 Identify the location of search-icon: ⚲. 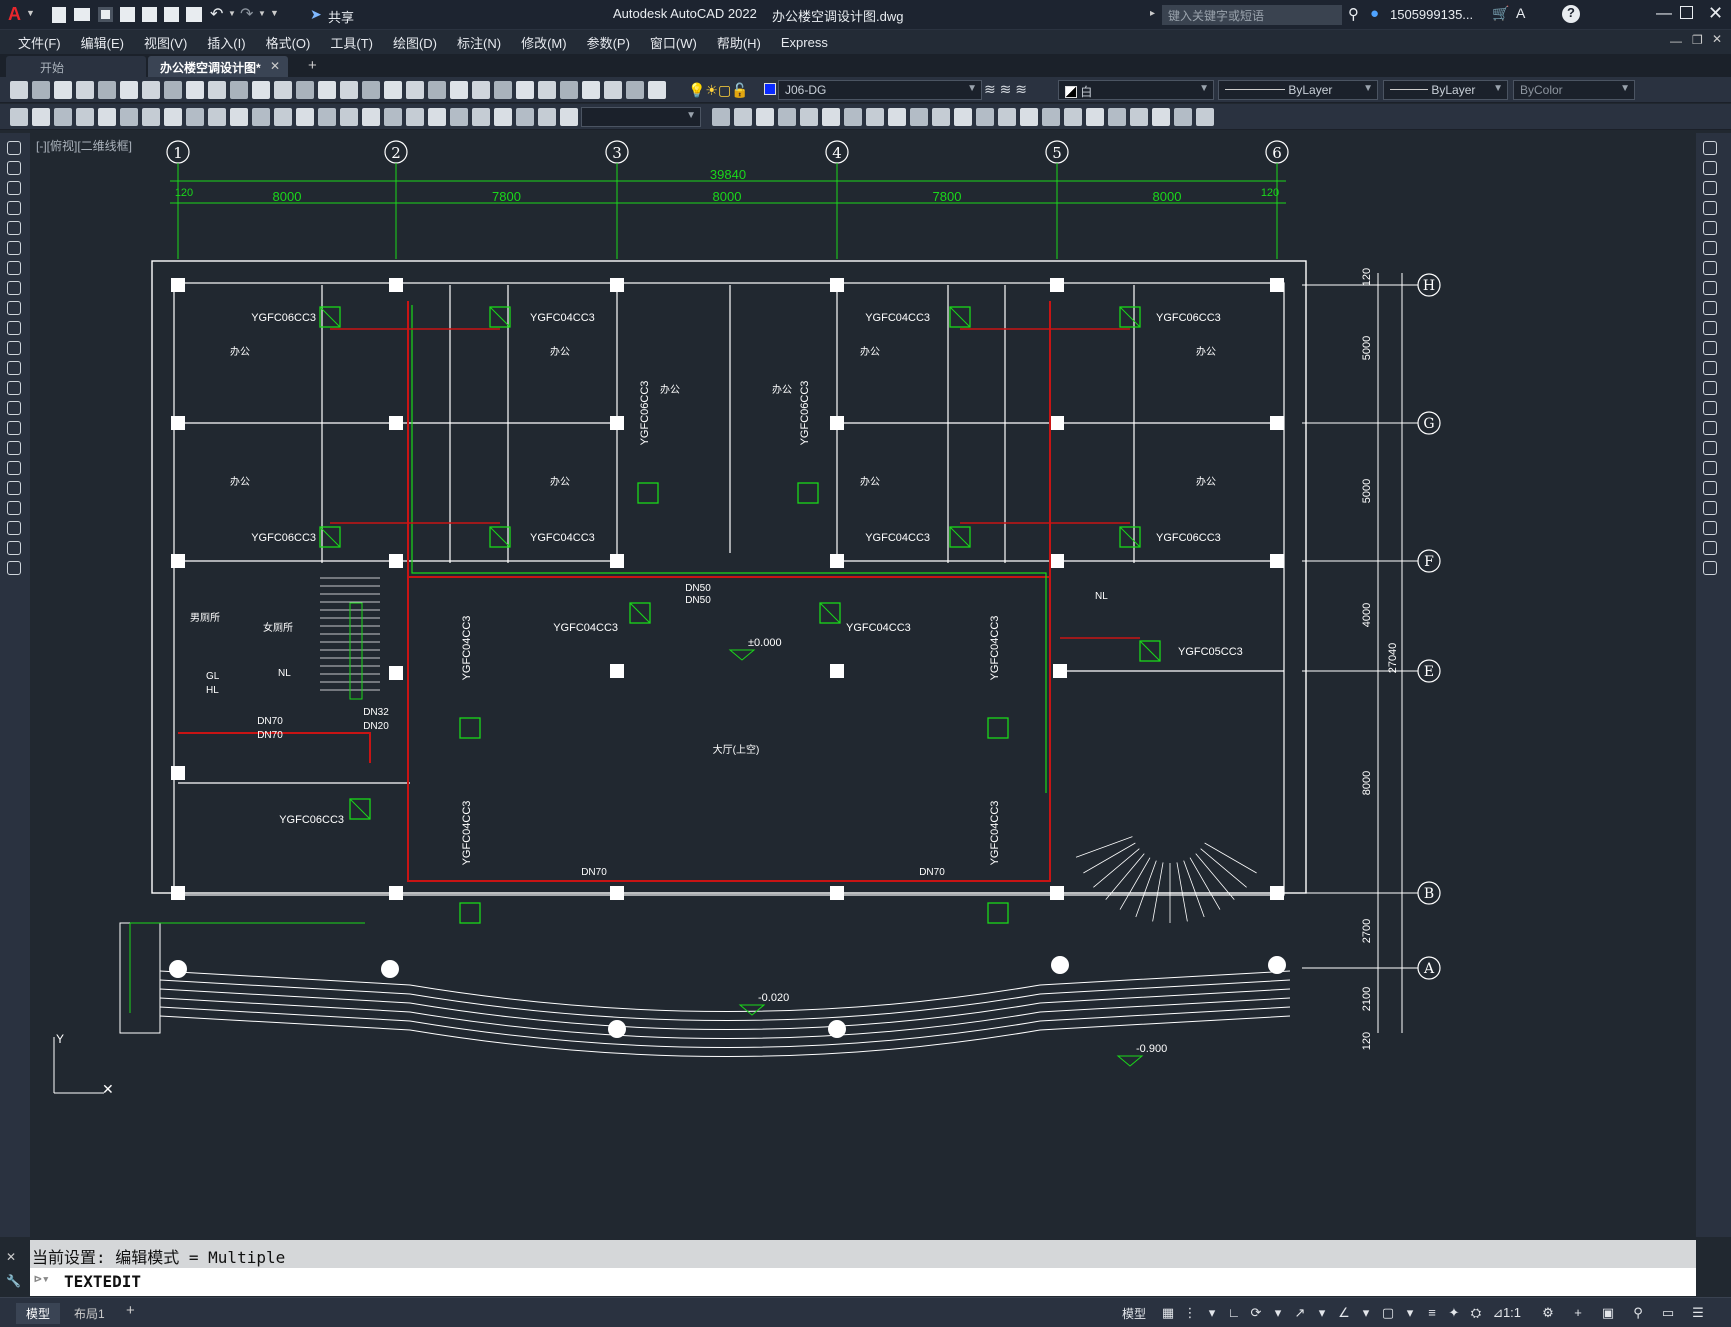
(1353, 14).